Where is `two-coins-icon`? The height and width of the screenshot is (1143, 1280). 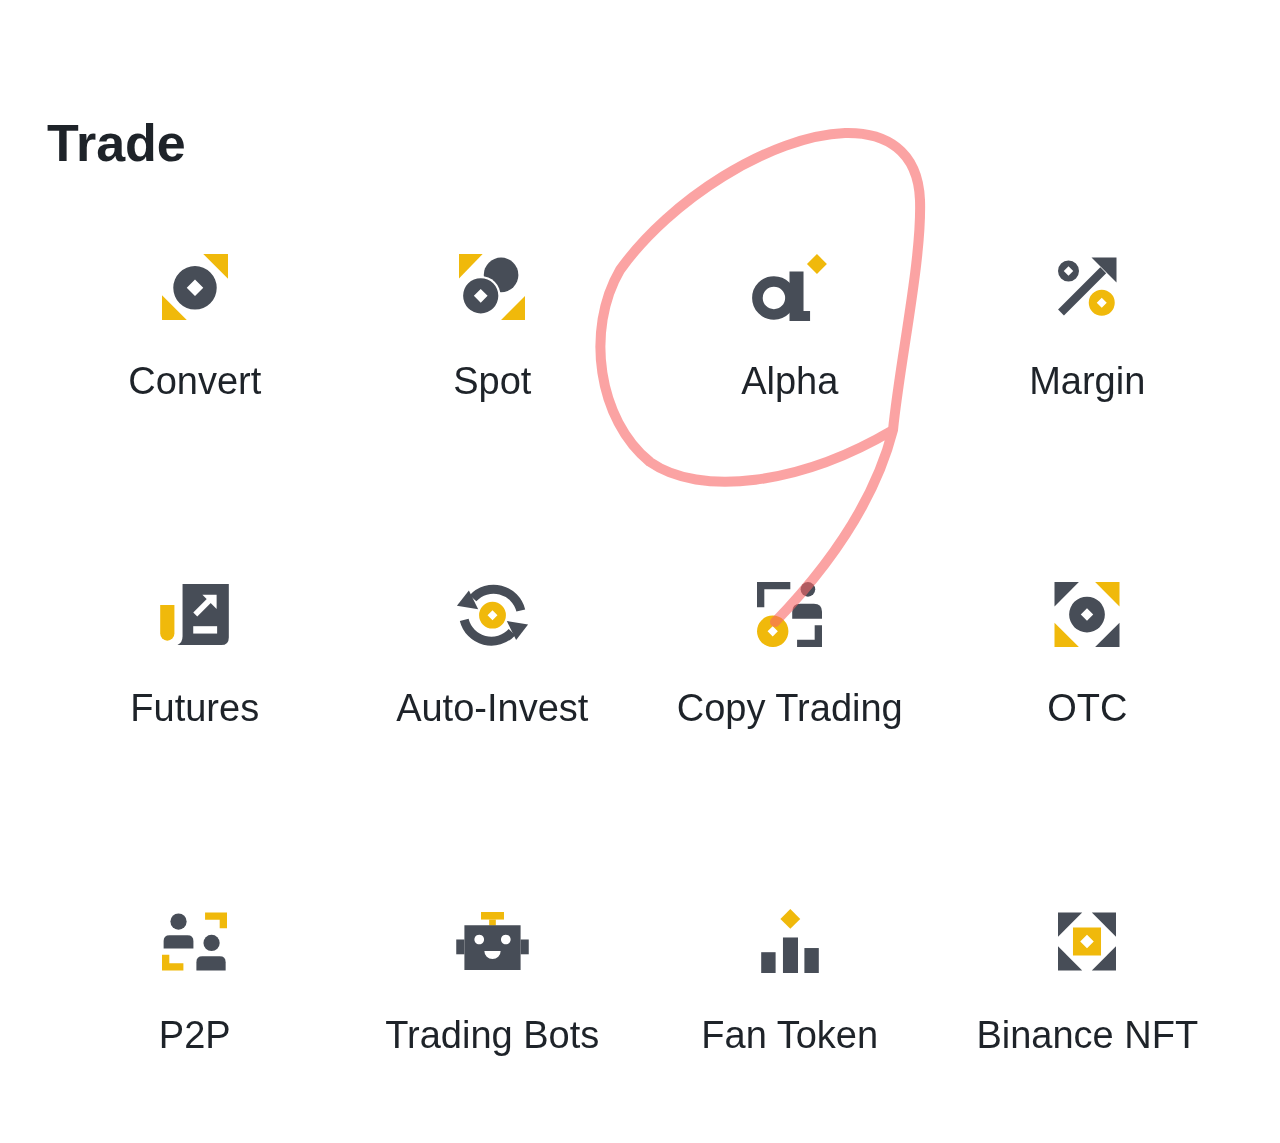 two-coins-icon is located at coordinates (492, 287).